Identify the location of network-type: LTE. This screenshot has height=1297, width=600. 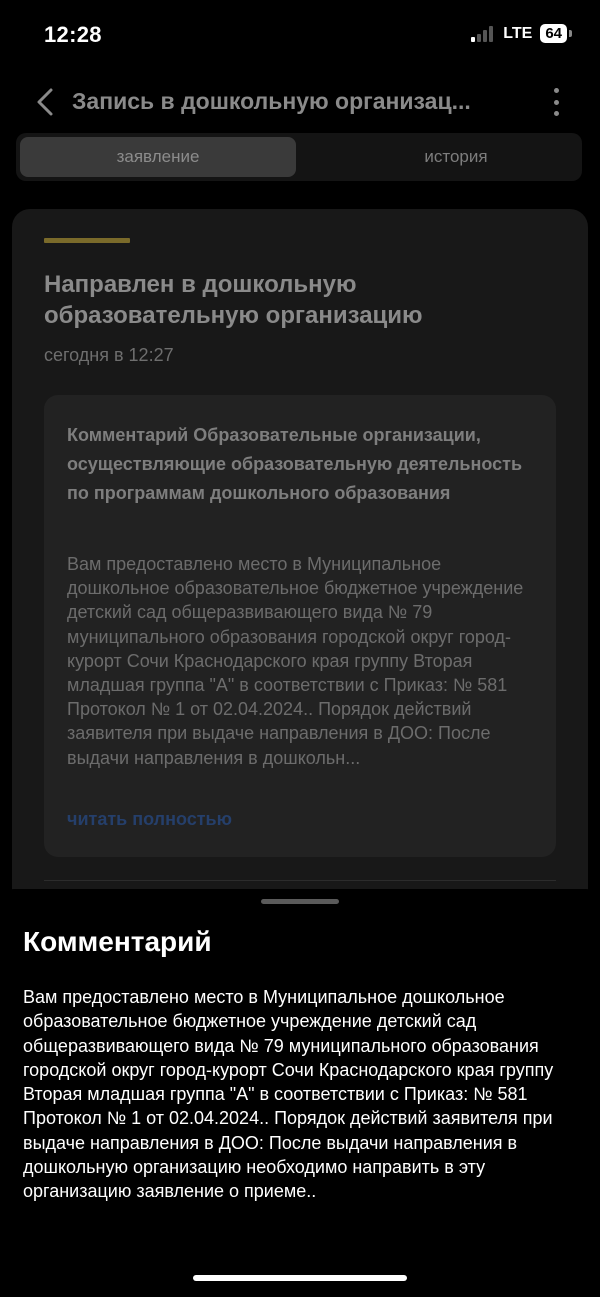
(518, 33).